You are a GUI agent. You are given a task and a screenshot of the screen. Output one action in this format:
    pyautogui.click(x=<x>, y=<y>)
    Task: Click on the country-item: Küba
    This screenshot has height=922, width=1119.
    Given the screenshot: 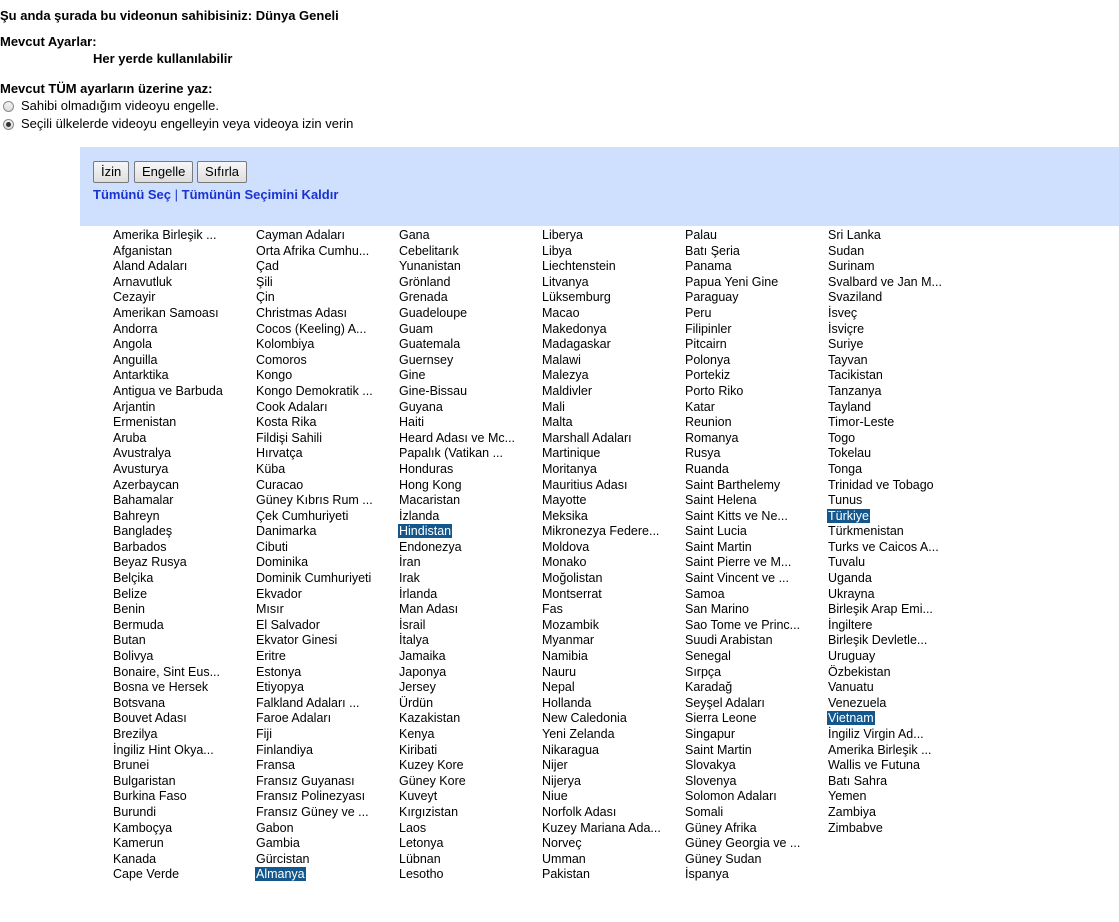 What is the action you would take?
    pyautogui.click(x=326, y=470)
    